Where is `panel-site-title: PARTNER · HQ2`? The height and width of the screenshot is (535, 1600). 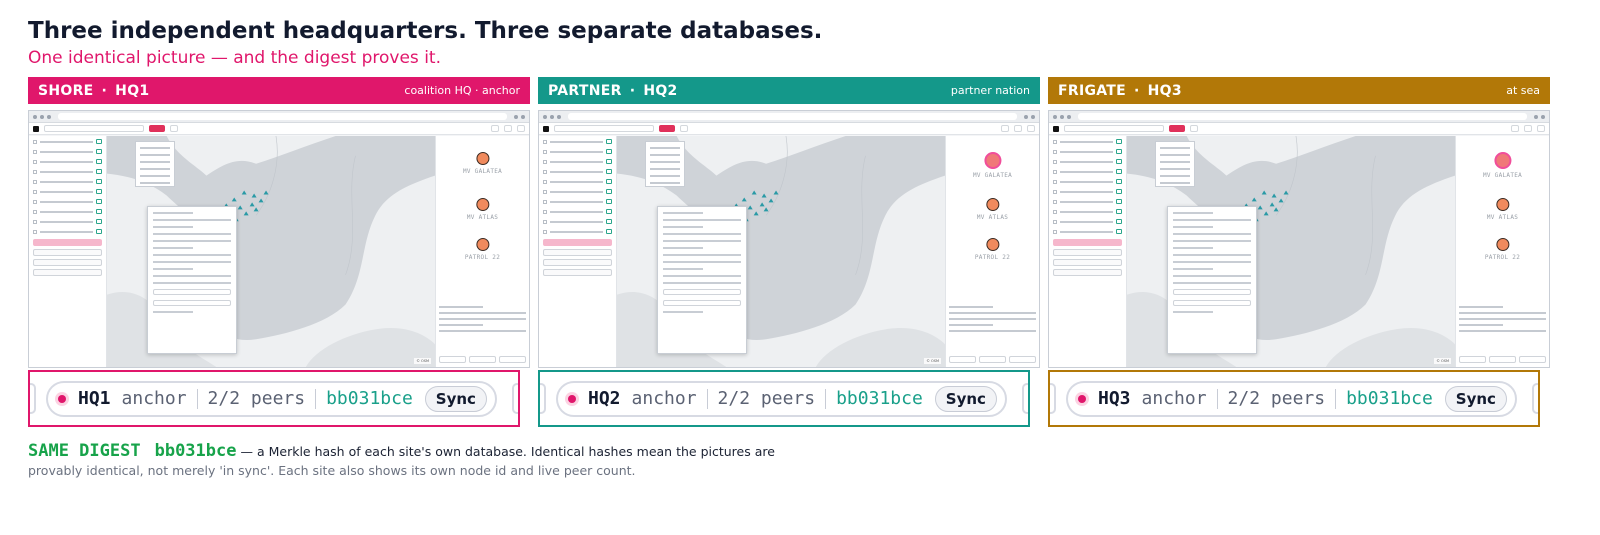 panel-site-title: PARTNER · HQ2 is located at coordinates (613, 90).